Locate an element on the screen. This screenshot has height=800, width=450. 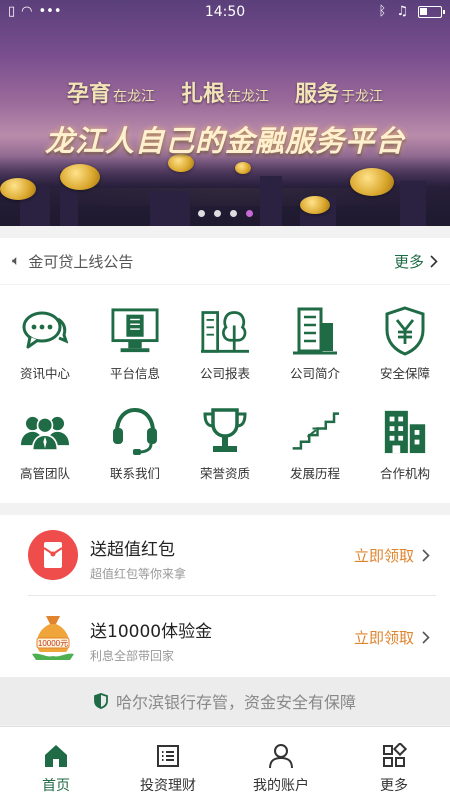
more-link: 更多 is located at coordinates (416, 261).